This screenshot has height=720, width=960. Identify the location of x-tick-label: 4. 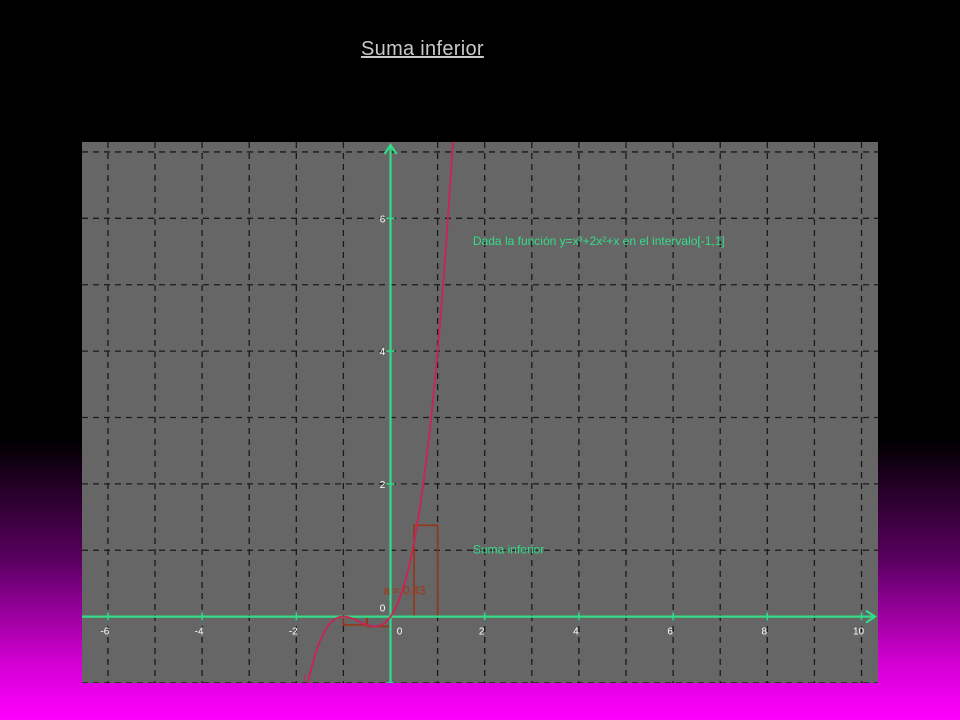
(576, 632).